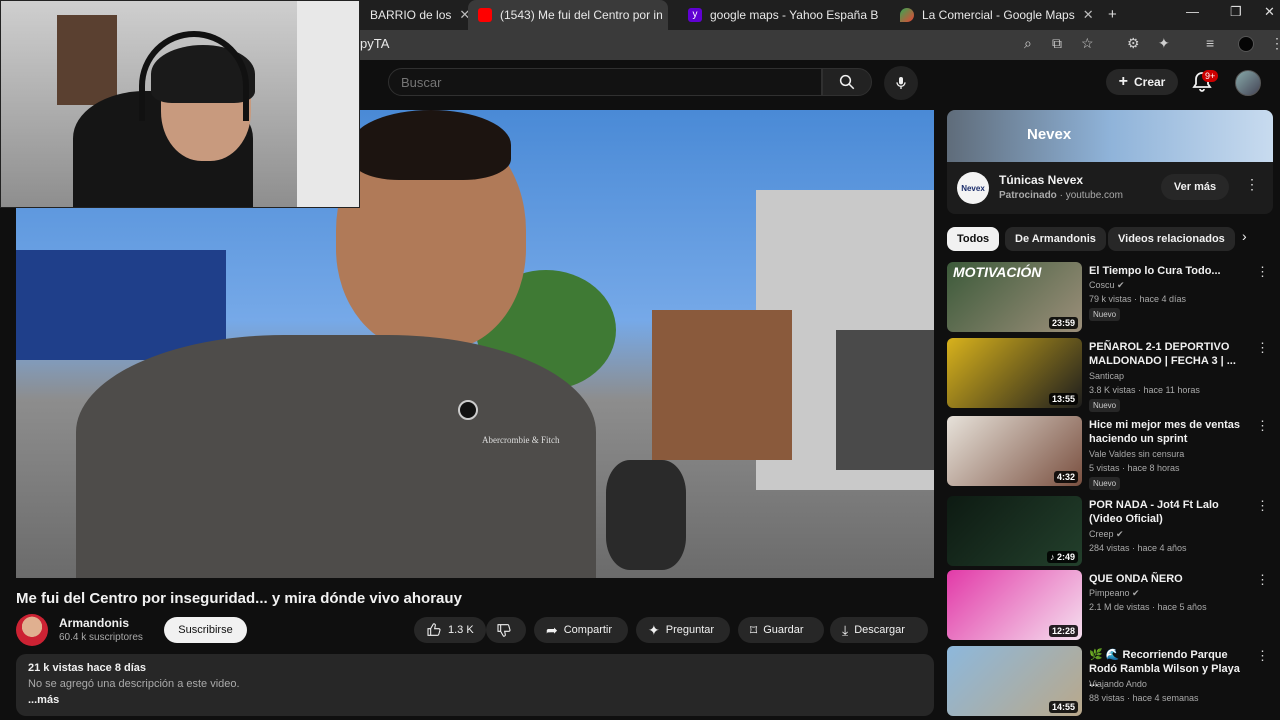  I want to click on restore-icon: ❐, so click(1236, 12).